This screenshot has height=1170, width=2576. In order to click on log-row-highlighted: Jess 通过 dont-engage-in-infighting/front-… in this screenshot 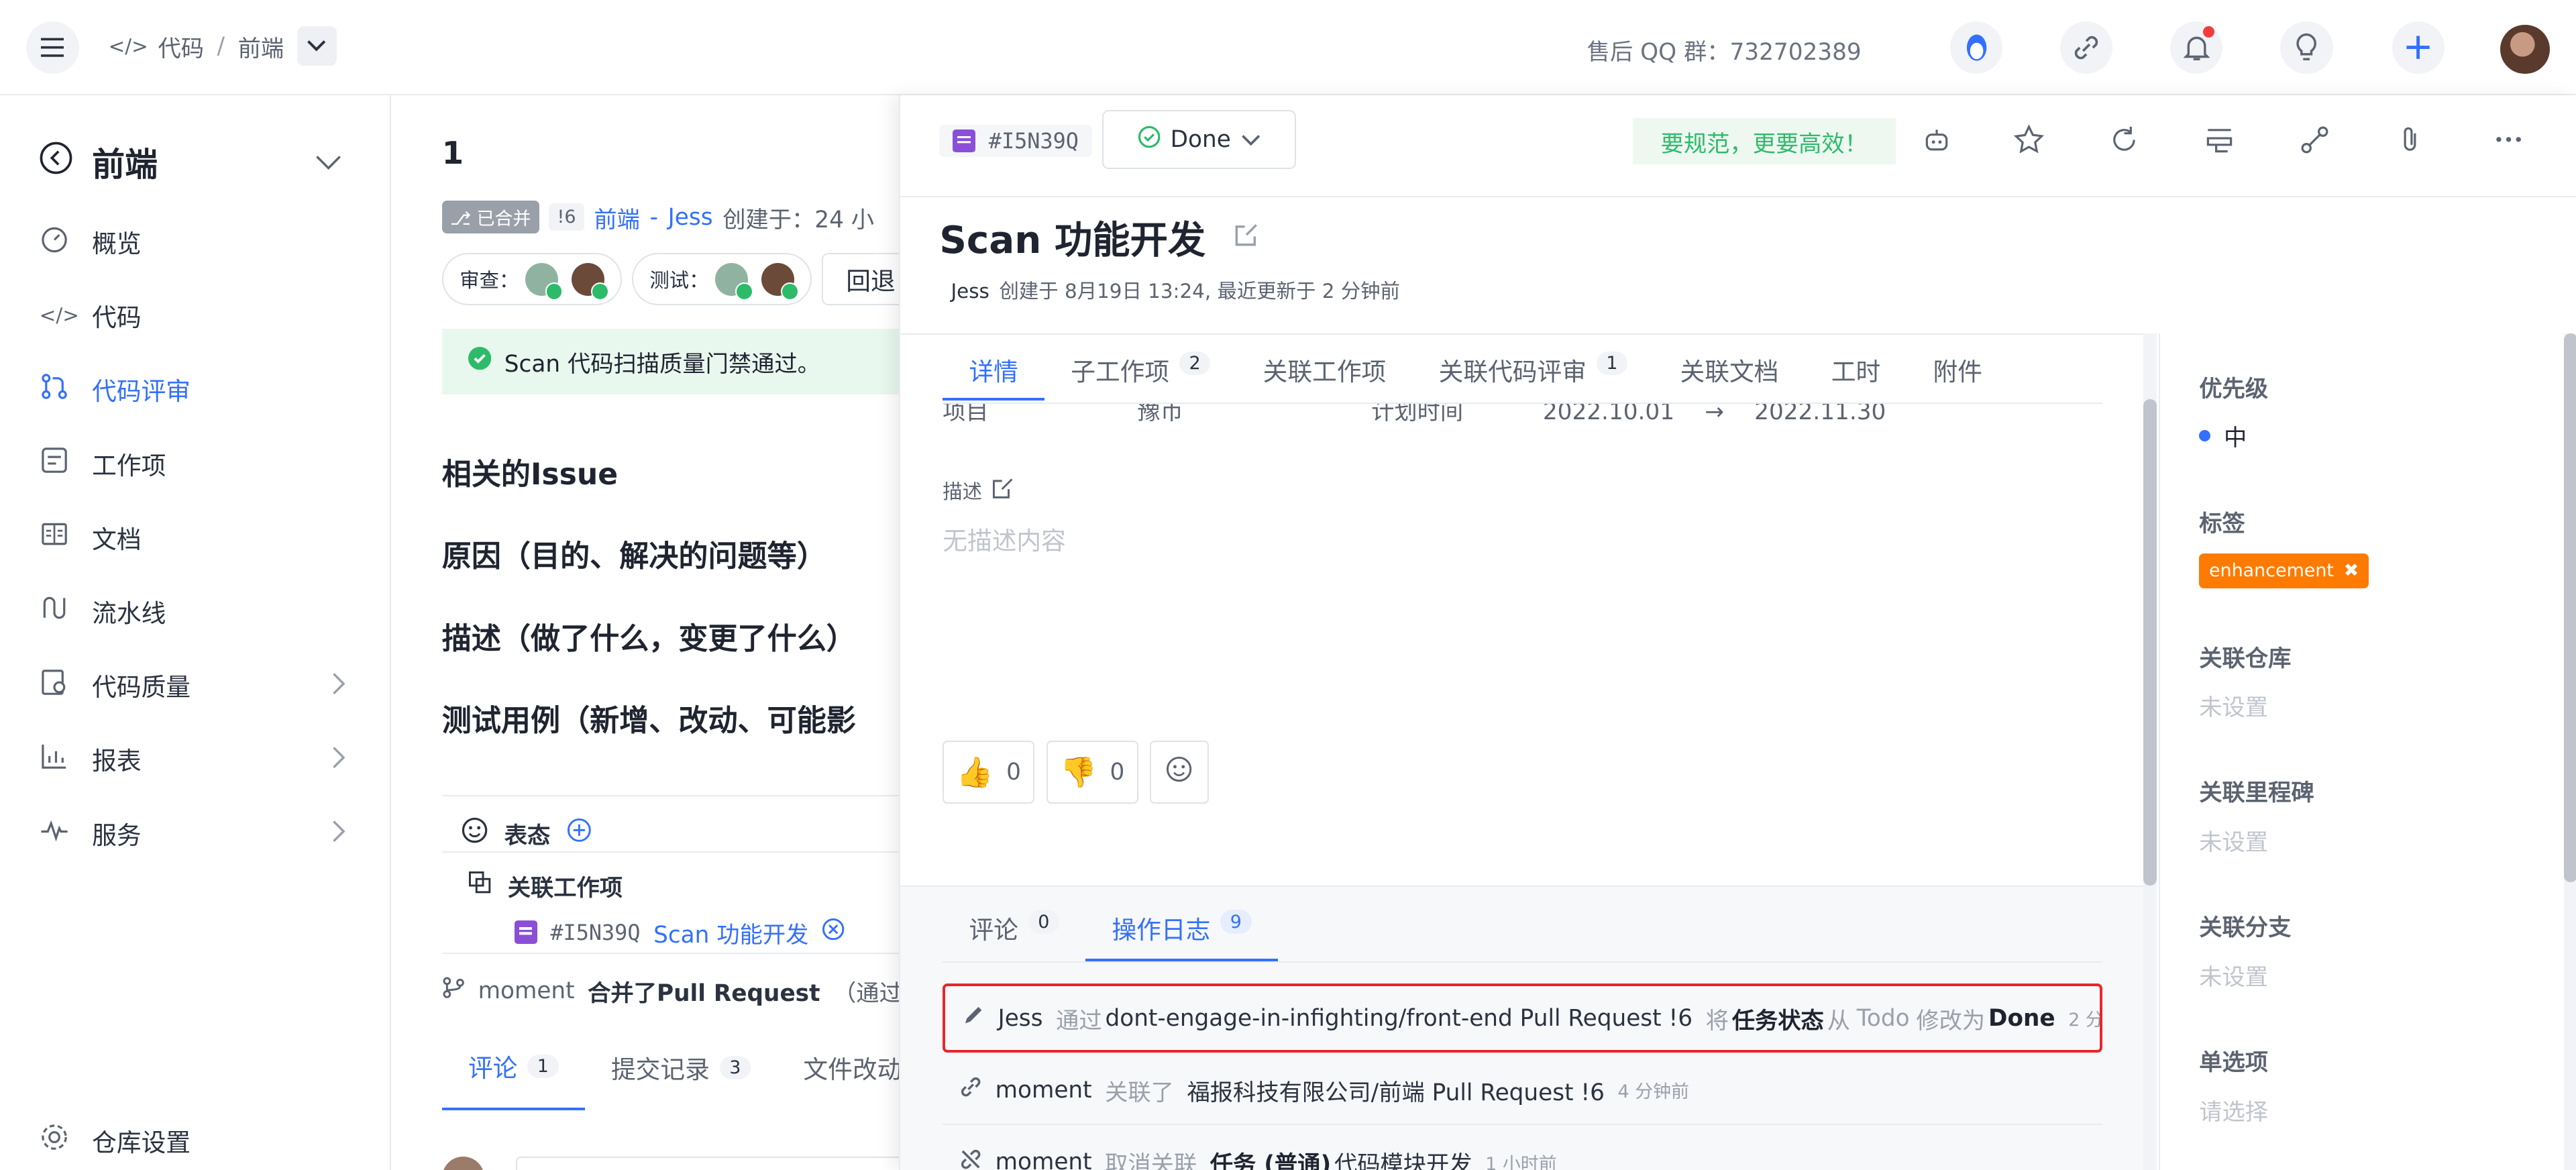, I will do `click(1523, 1018)`.